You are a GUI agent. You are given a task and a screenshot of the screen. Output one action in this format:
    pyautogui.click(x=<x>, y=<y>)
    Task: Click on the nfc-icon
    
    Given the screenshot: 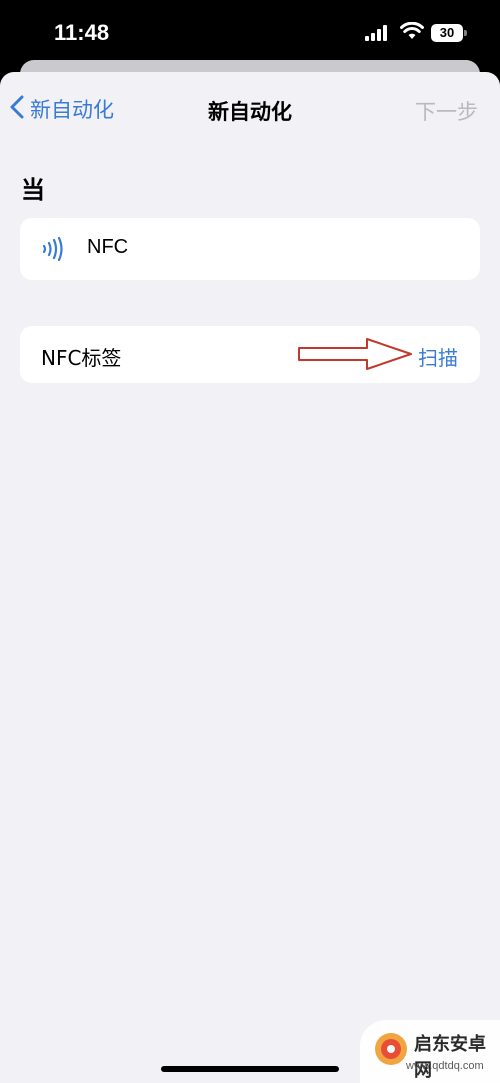 What is the action you would take?
    pyautogui.click(x=53, y=250)
    